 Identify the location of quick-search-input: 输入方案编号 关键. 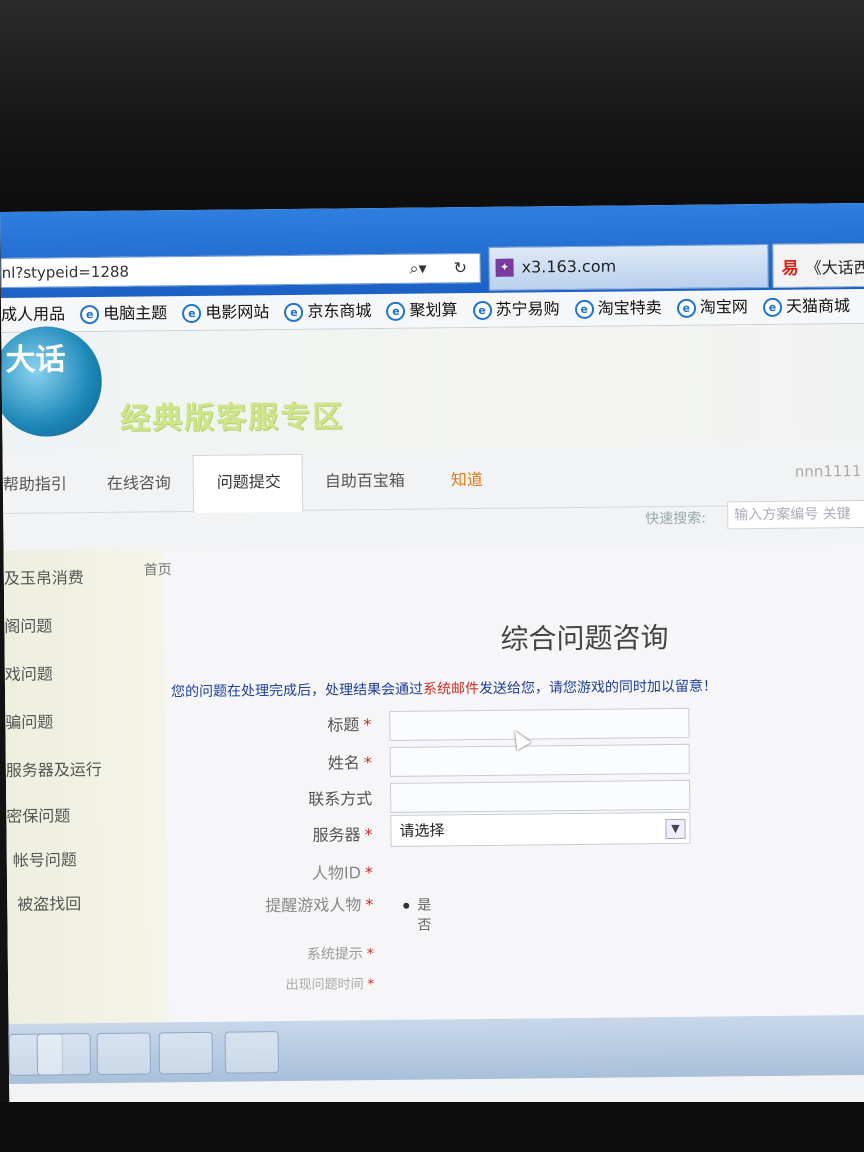
(795, 514).